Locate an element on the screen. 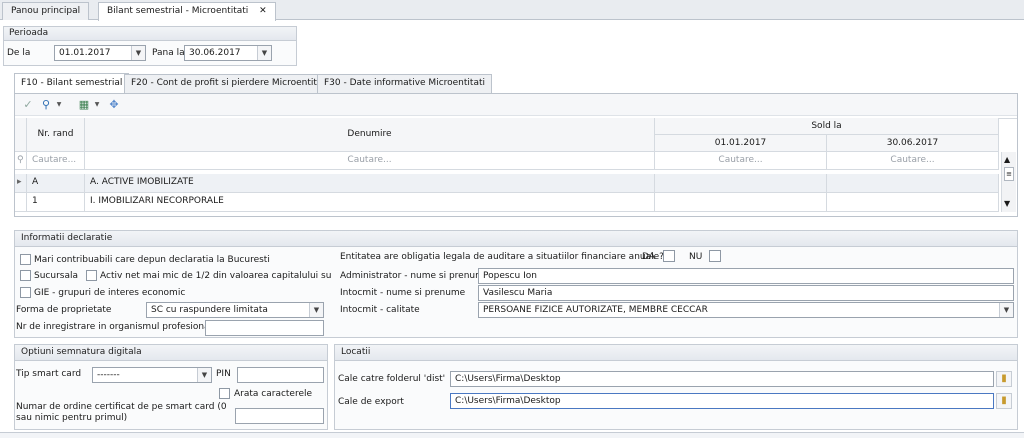  audit-da-checkbox is located at coordinates (669, 256).